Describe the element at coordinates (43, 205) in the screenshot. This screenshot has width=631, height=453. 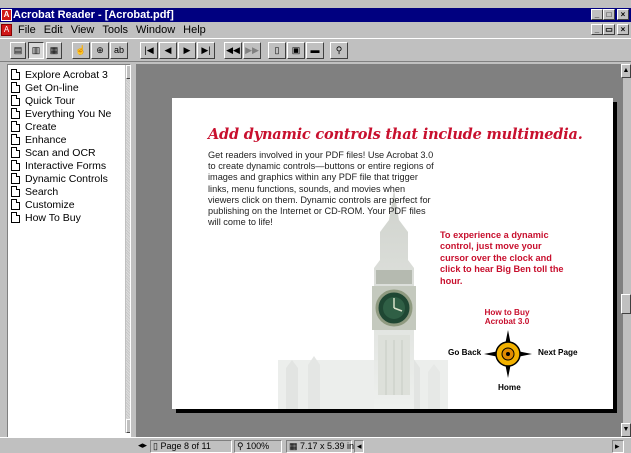
I see `bookmark-customize: Customize` at that location.